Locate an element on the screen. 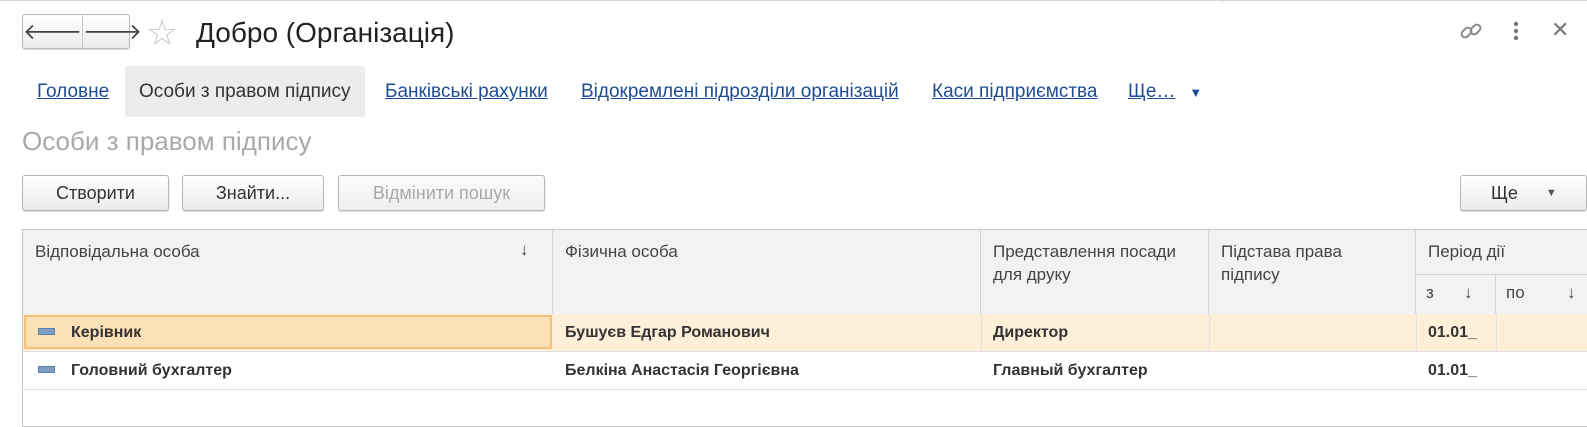  top-border is located at coordinates (793, 0).